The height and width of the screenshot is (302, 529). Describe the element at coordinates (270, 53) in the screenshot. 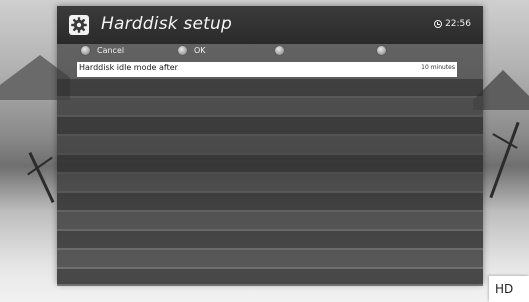

I see `softkey-bar: Cancel OK` at that location.